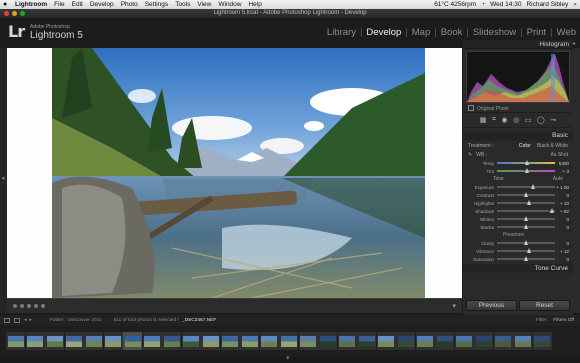 The width and height of the screenshot is (580, 363). What do you see at coordinates (494, 32) in the screenshot?
I see `tab-slideshow: Slideshow` at bounding box center [494, 32].